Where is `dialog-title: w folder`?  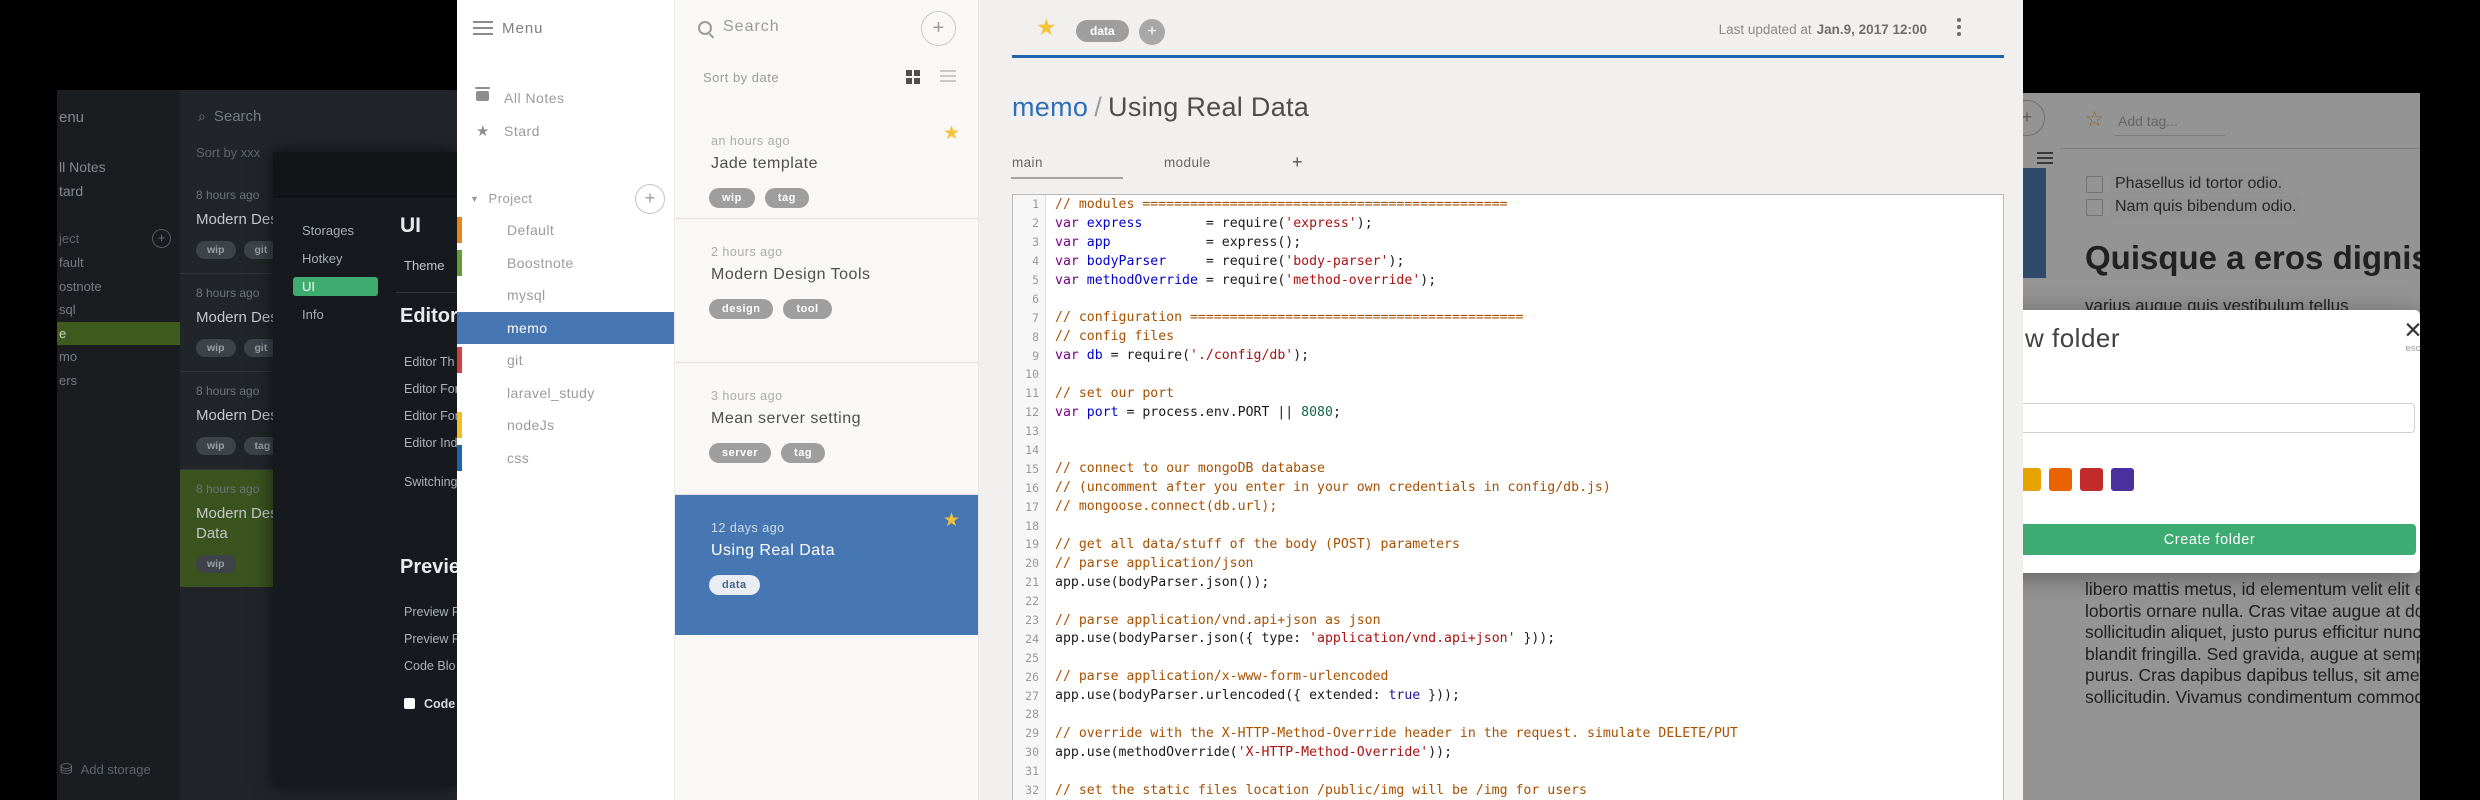 dialog-title: w folder is located at coordinates (2073, 338).